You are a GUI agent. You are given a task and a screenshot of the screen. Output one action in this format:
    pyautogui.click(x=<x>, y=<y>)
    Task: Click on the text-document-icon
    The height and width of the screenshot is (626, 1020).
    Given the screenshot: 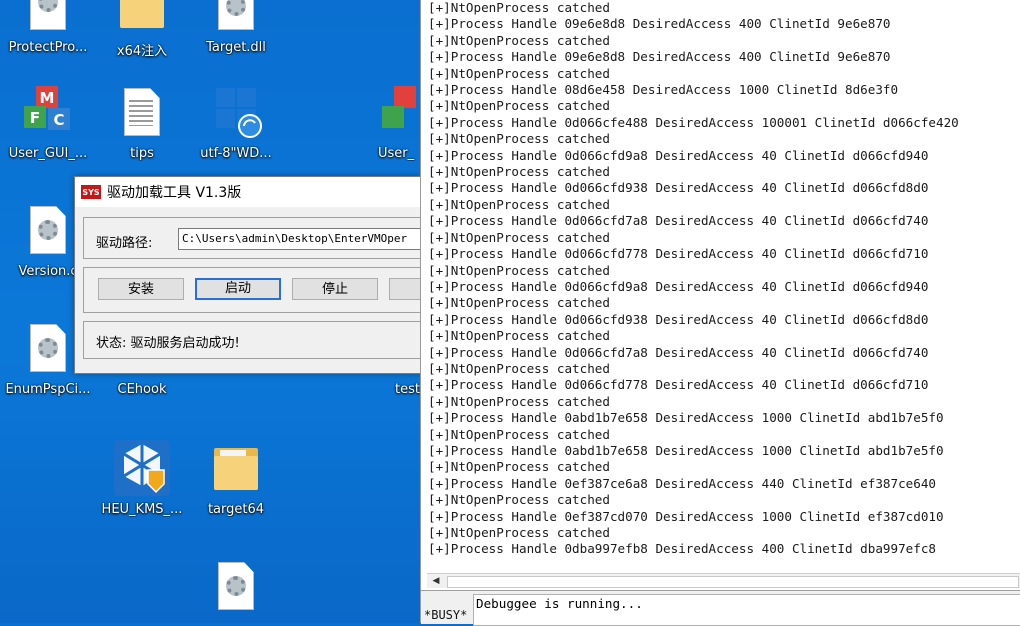 What is the action you would take?
    pyautogui.click(x=142, y=114)
    